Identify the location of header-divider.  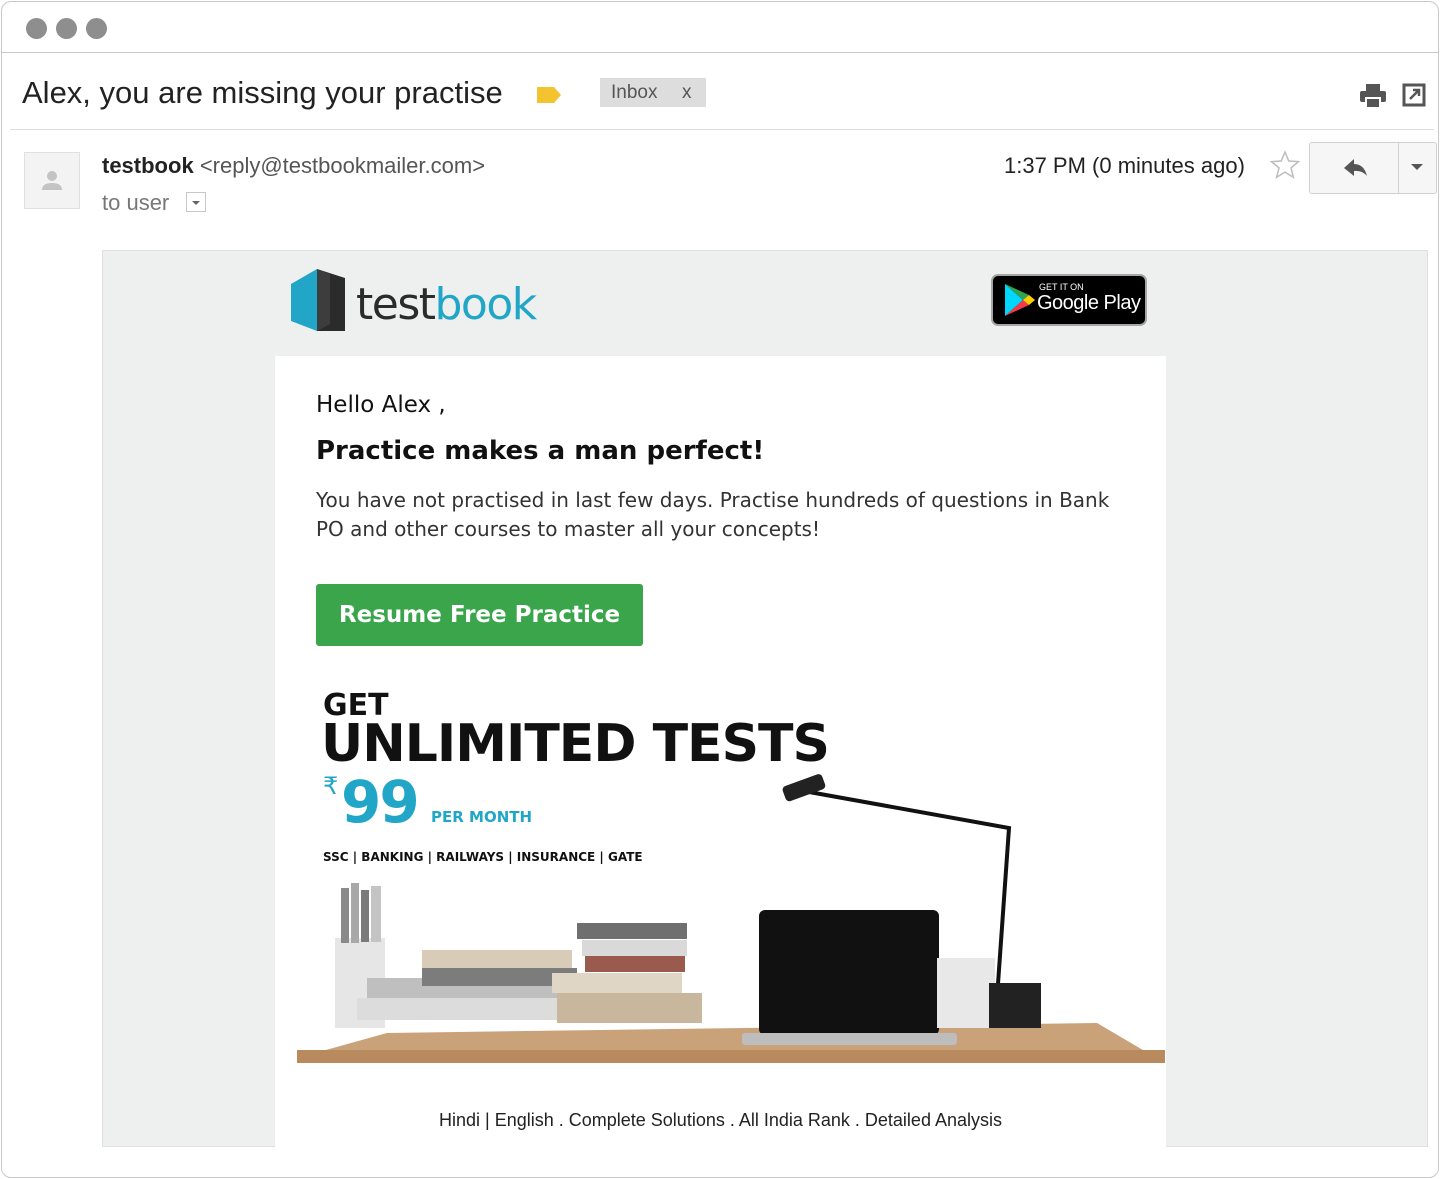
(722, 129).